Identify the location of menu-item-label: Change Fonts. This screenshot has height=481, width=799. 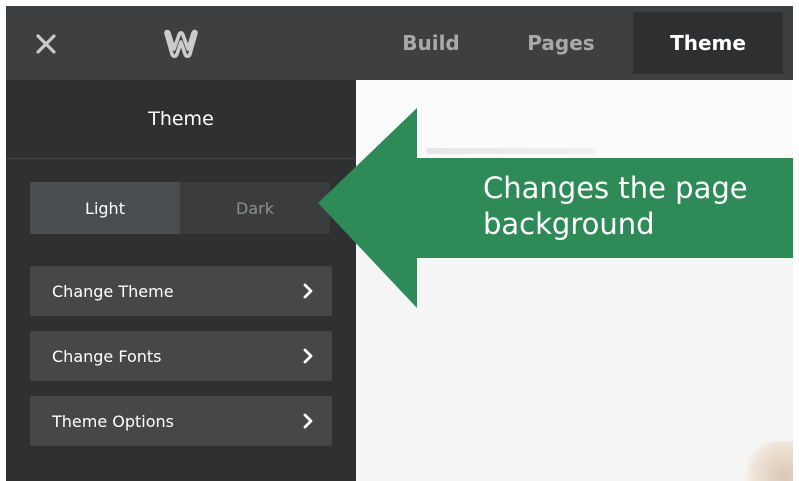
(107, 356).